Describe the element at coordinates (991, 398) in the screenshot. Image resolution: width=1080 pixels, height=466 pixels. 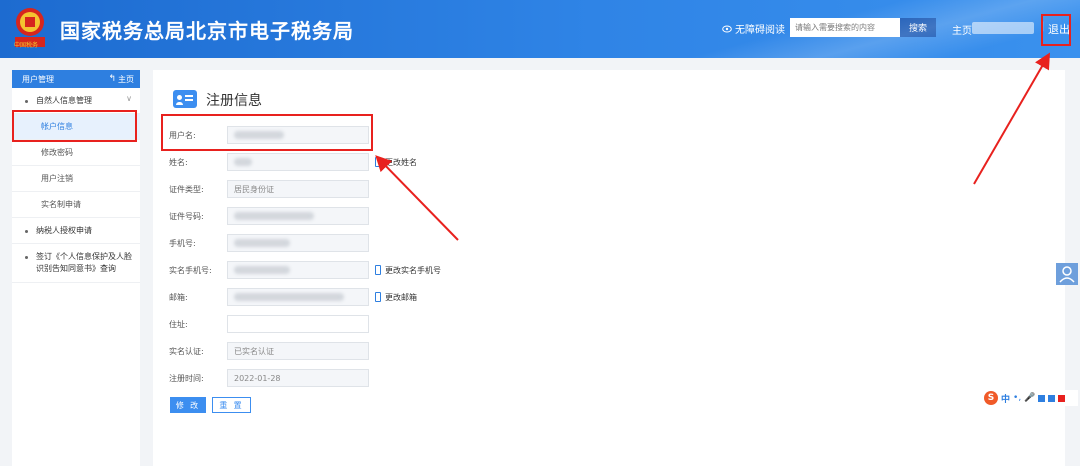
I see `sogou-ime-icon: S` at that location.